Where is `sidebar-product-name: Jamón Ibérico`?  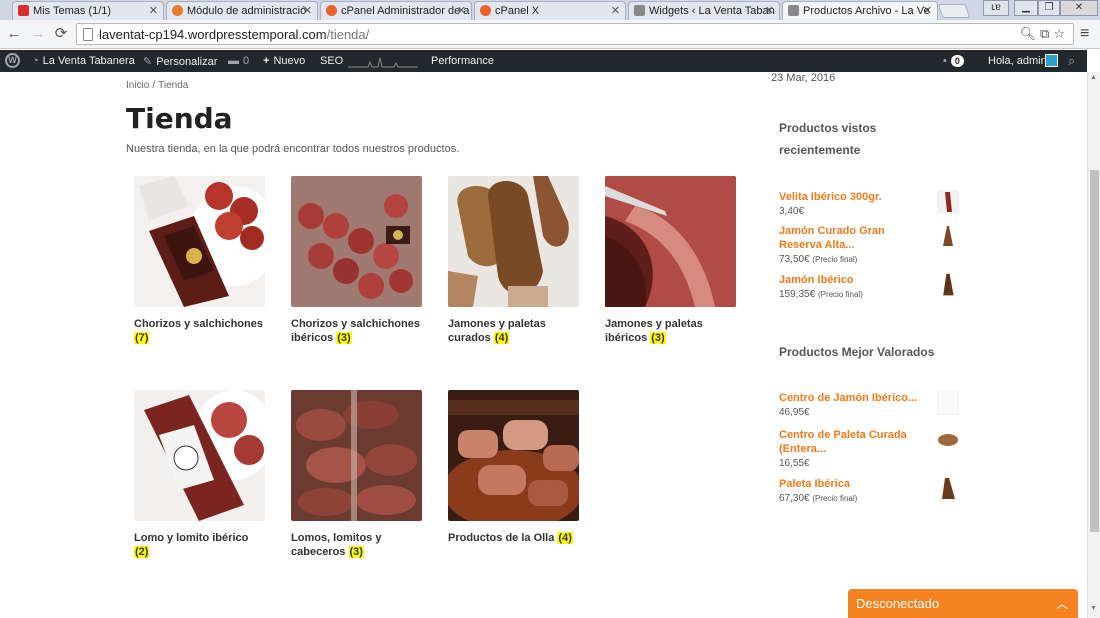 sidebar-product-name: Jamón Ibérico is located at coordinates (854, 280).